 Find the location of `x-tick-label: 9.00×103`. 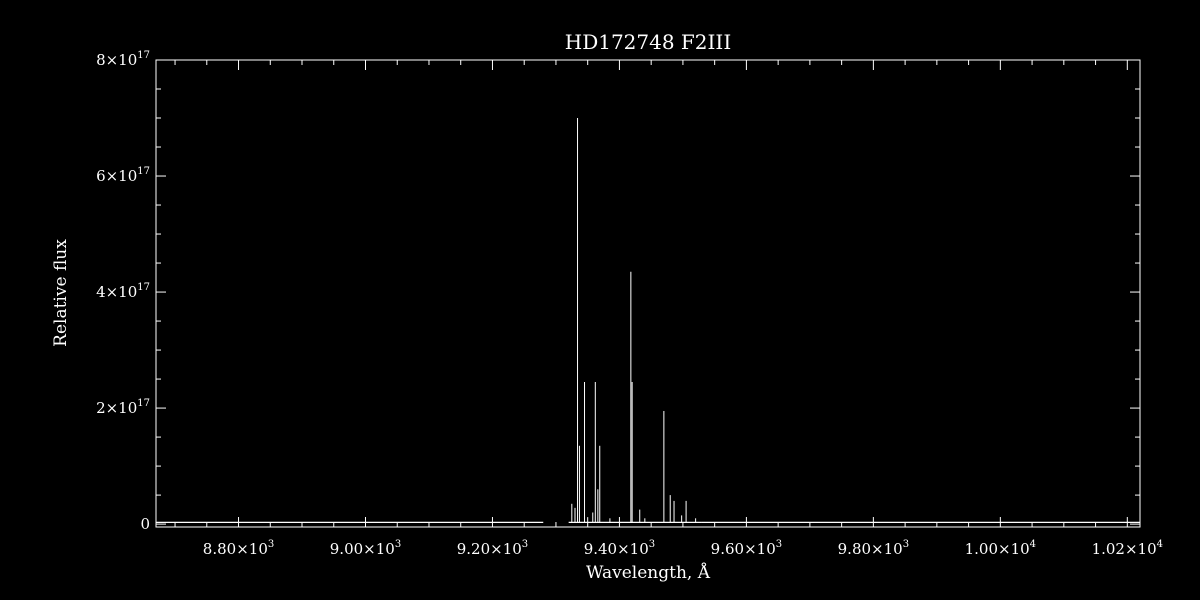

x-tick-label: 9.00×103 is located at coordinates (365, 548).